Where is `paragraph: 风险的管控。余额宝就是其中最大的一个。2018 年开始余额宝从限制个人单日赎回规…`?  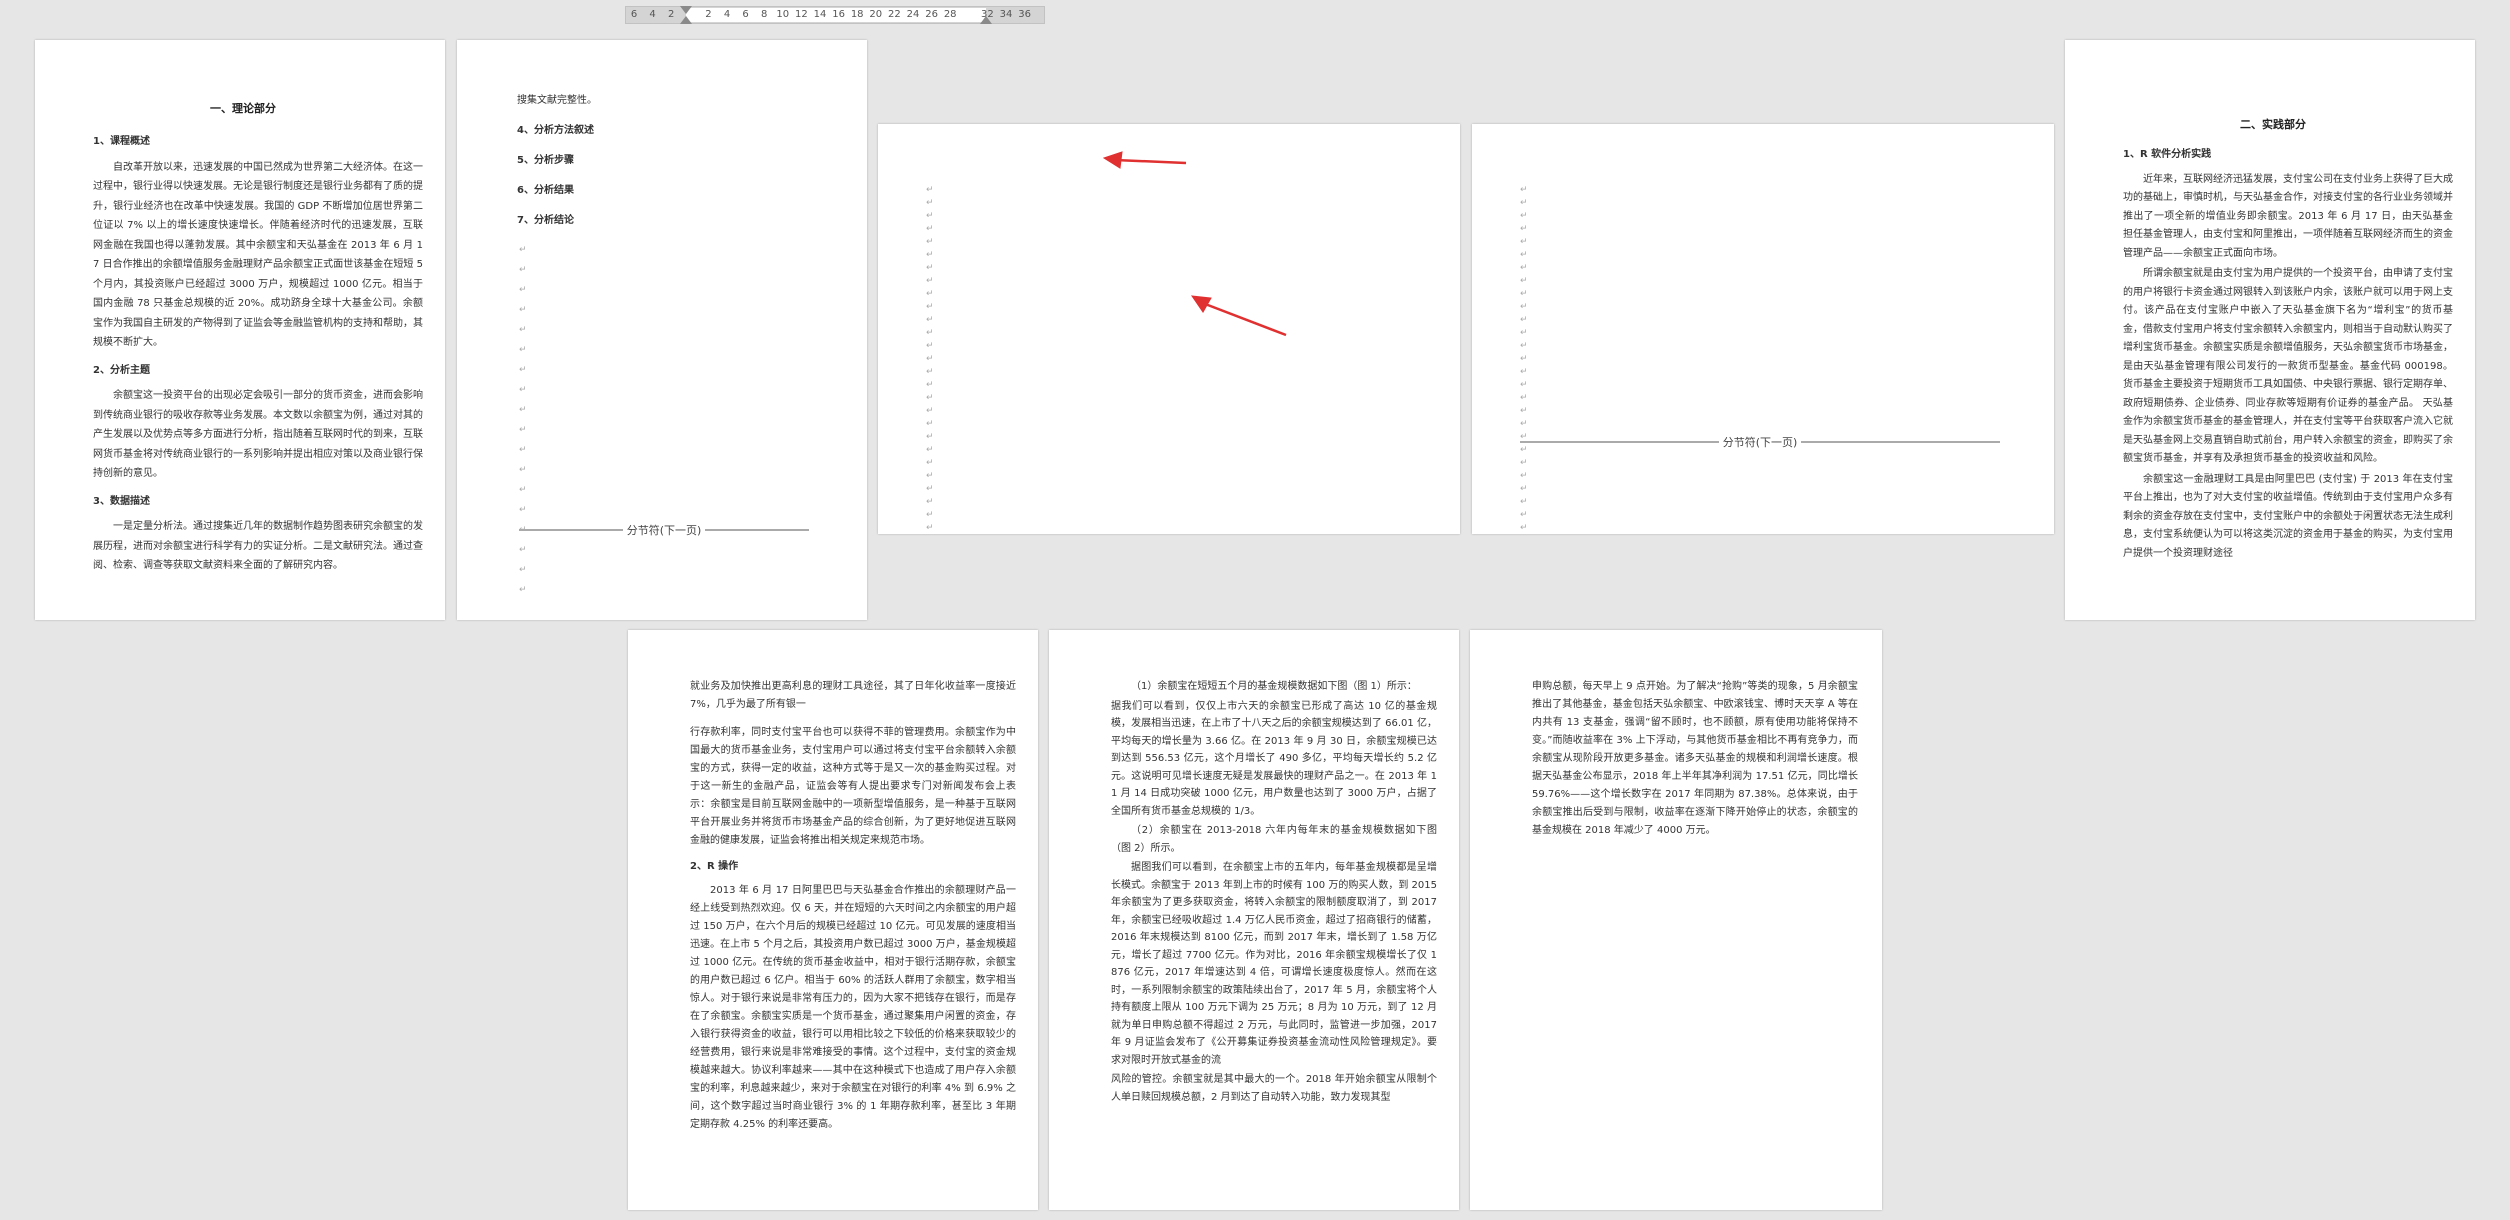 paragraph: 风险的管控。余额宝就是其中最大的一个。2018 年开始余额宝从限制个人单日赎回规… is located at coordinates (1274, 1088).